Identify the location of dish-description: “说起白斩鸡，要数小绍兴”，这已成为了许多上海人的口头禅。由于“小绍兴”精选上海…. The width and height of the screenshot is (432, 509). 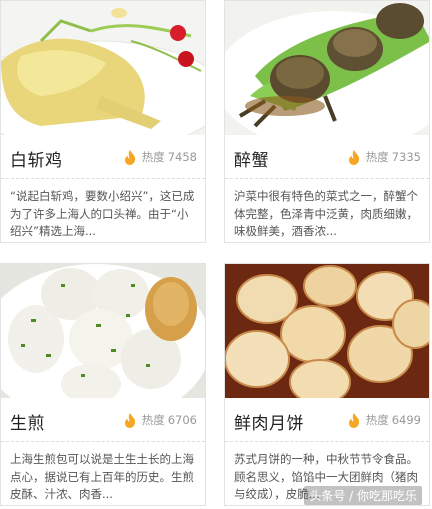
(102, 213).